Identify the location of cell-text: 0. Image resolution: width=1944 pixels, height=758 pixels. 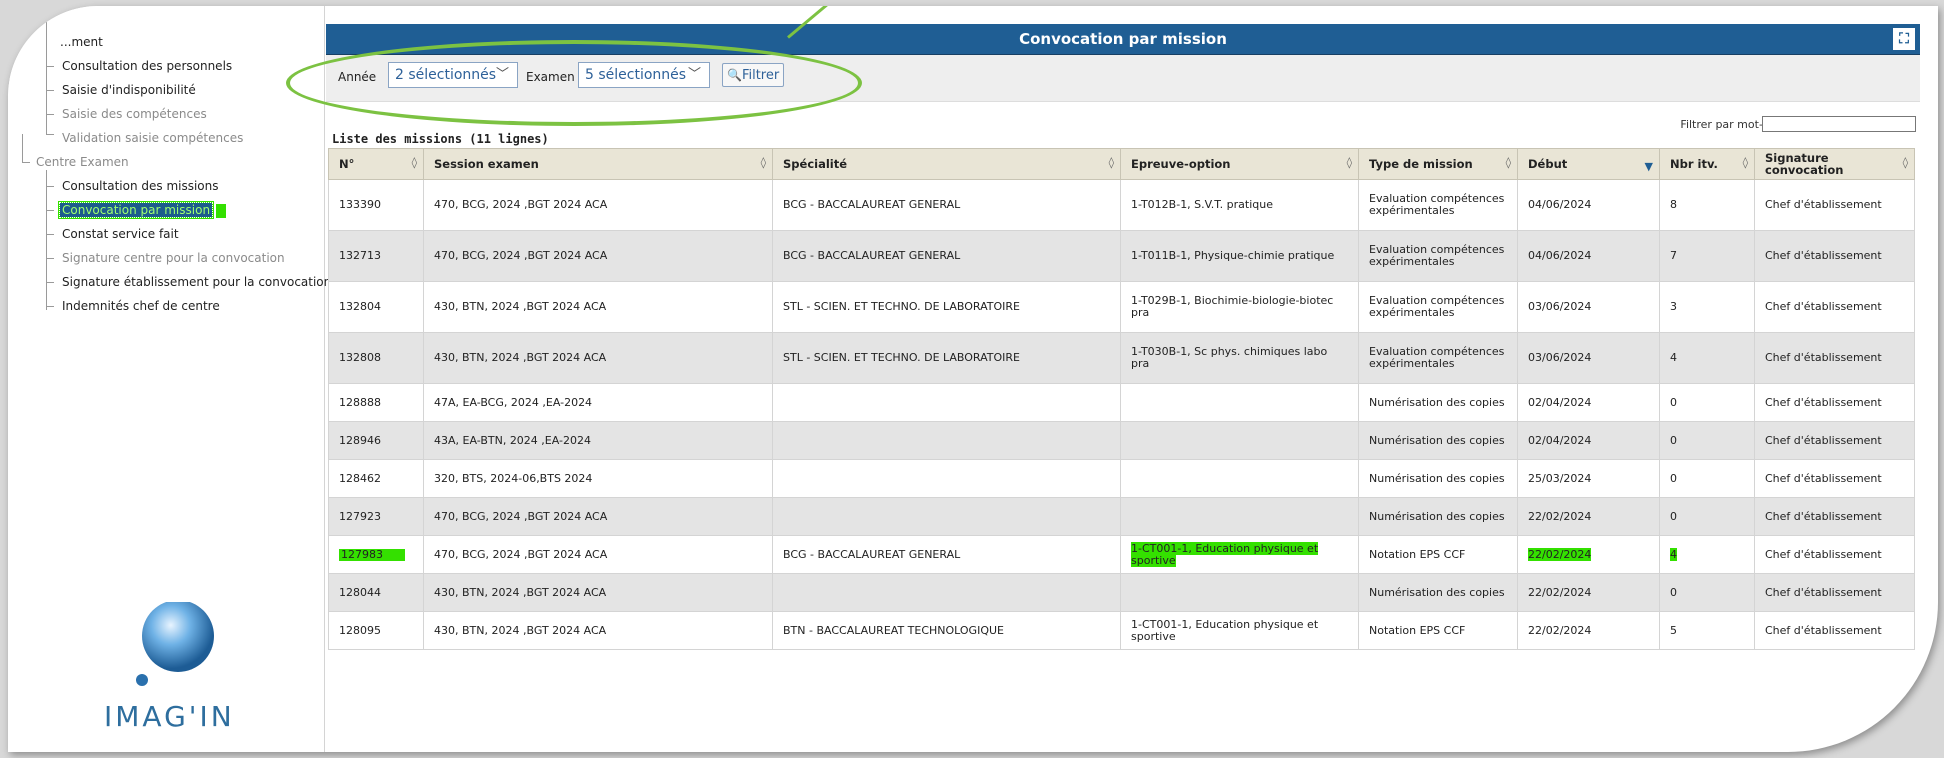
(1673, 440).